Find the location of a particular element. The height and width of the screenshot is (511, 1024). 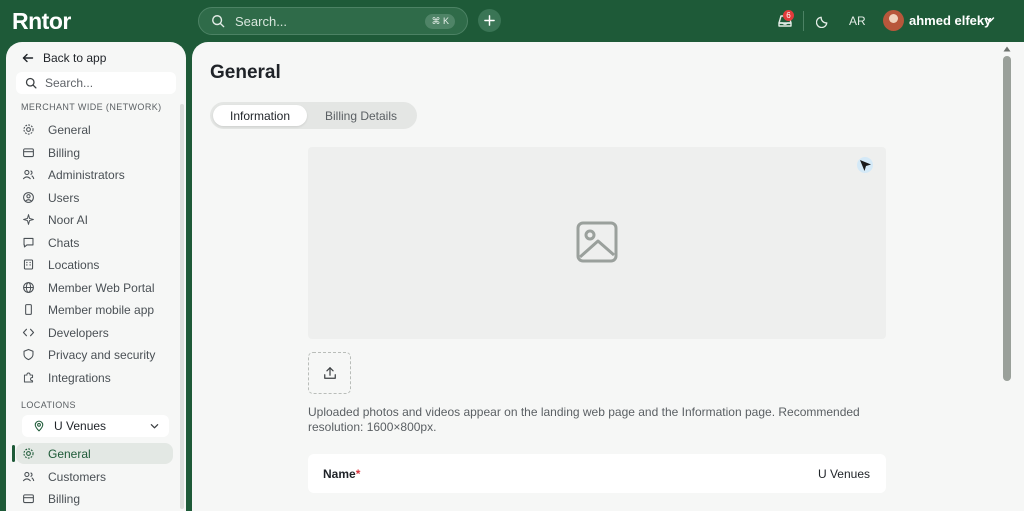

scroll-up-arrow-icon is located at coordinates (1007, 49).